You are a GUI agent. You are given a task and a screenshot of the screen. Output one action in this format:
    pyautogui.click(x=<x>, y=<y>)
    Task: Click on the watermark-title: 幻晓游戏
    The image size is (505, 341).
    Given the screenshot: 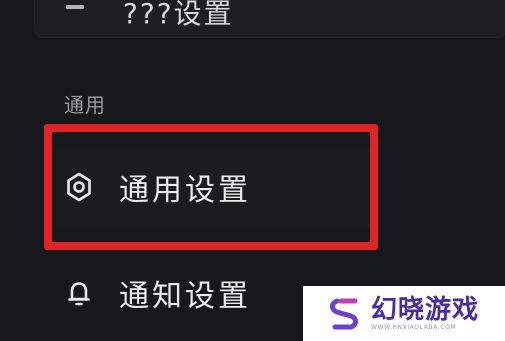 What is the action you would take?
    pyautogui.click(x=425, y=309)
    